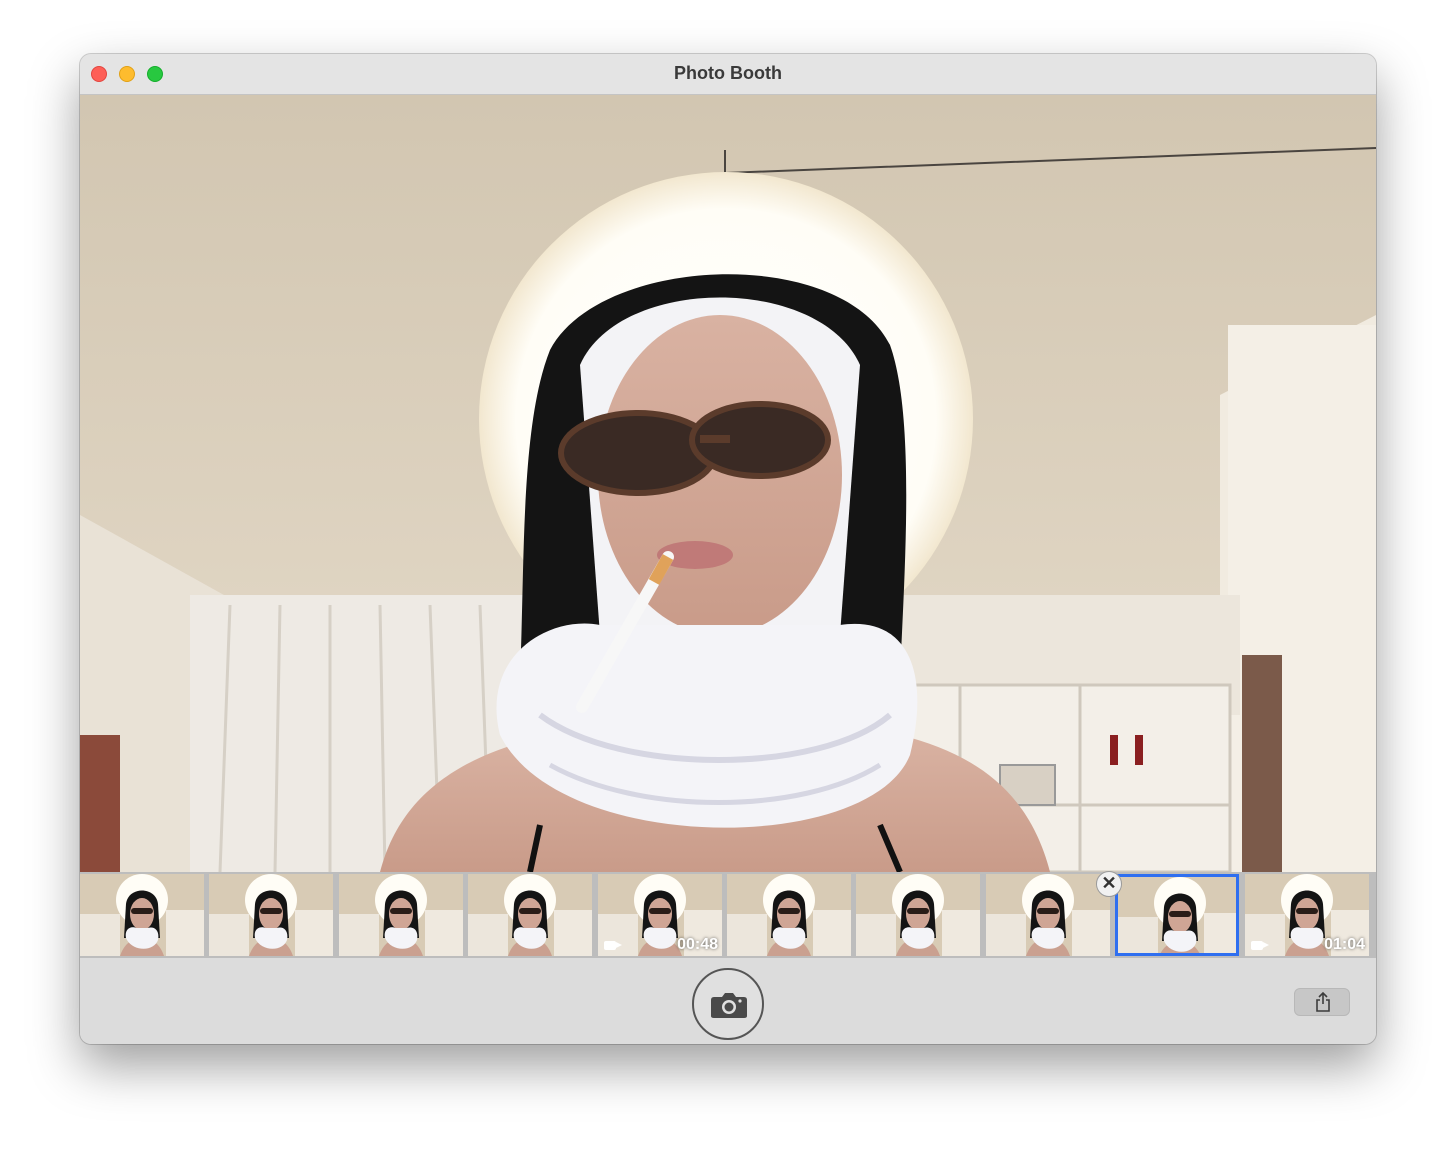  I want to click on bottom-toolbar, so click(728, 1001).